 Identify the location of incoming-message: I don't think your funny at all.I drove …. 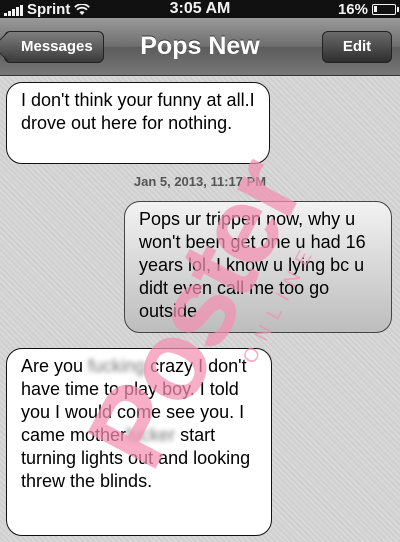
(138, 123).